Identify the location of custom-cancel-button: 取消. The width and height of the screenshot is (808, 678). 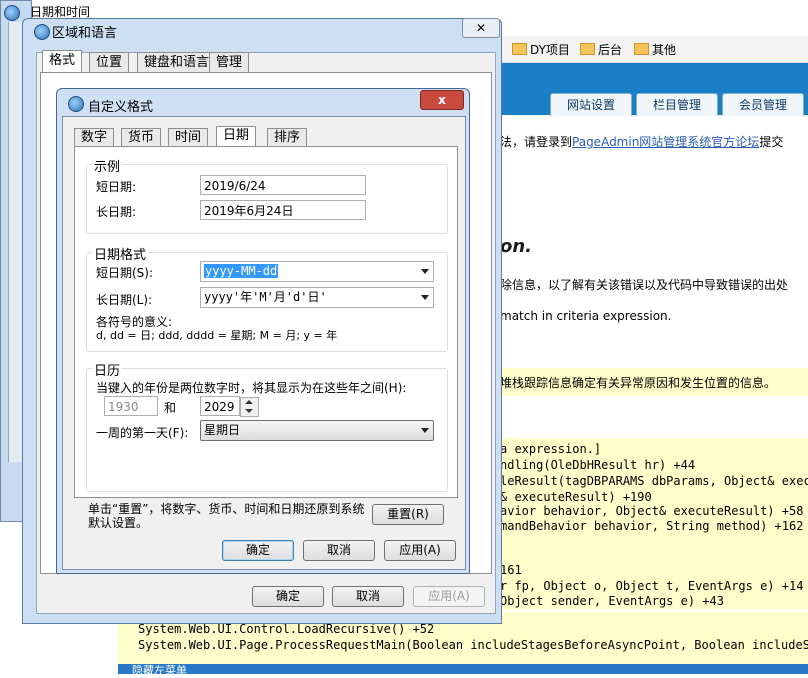
(339, 550).